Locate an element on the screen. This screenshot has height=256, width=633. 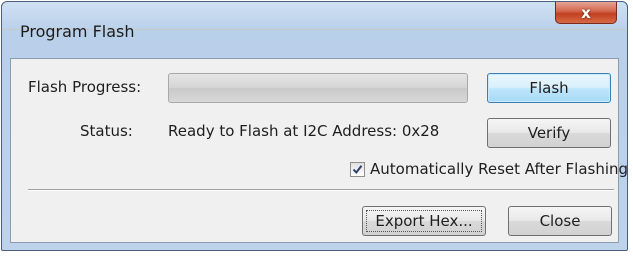
status-label: Status: is located at coordinates (106, 131).